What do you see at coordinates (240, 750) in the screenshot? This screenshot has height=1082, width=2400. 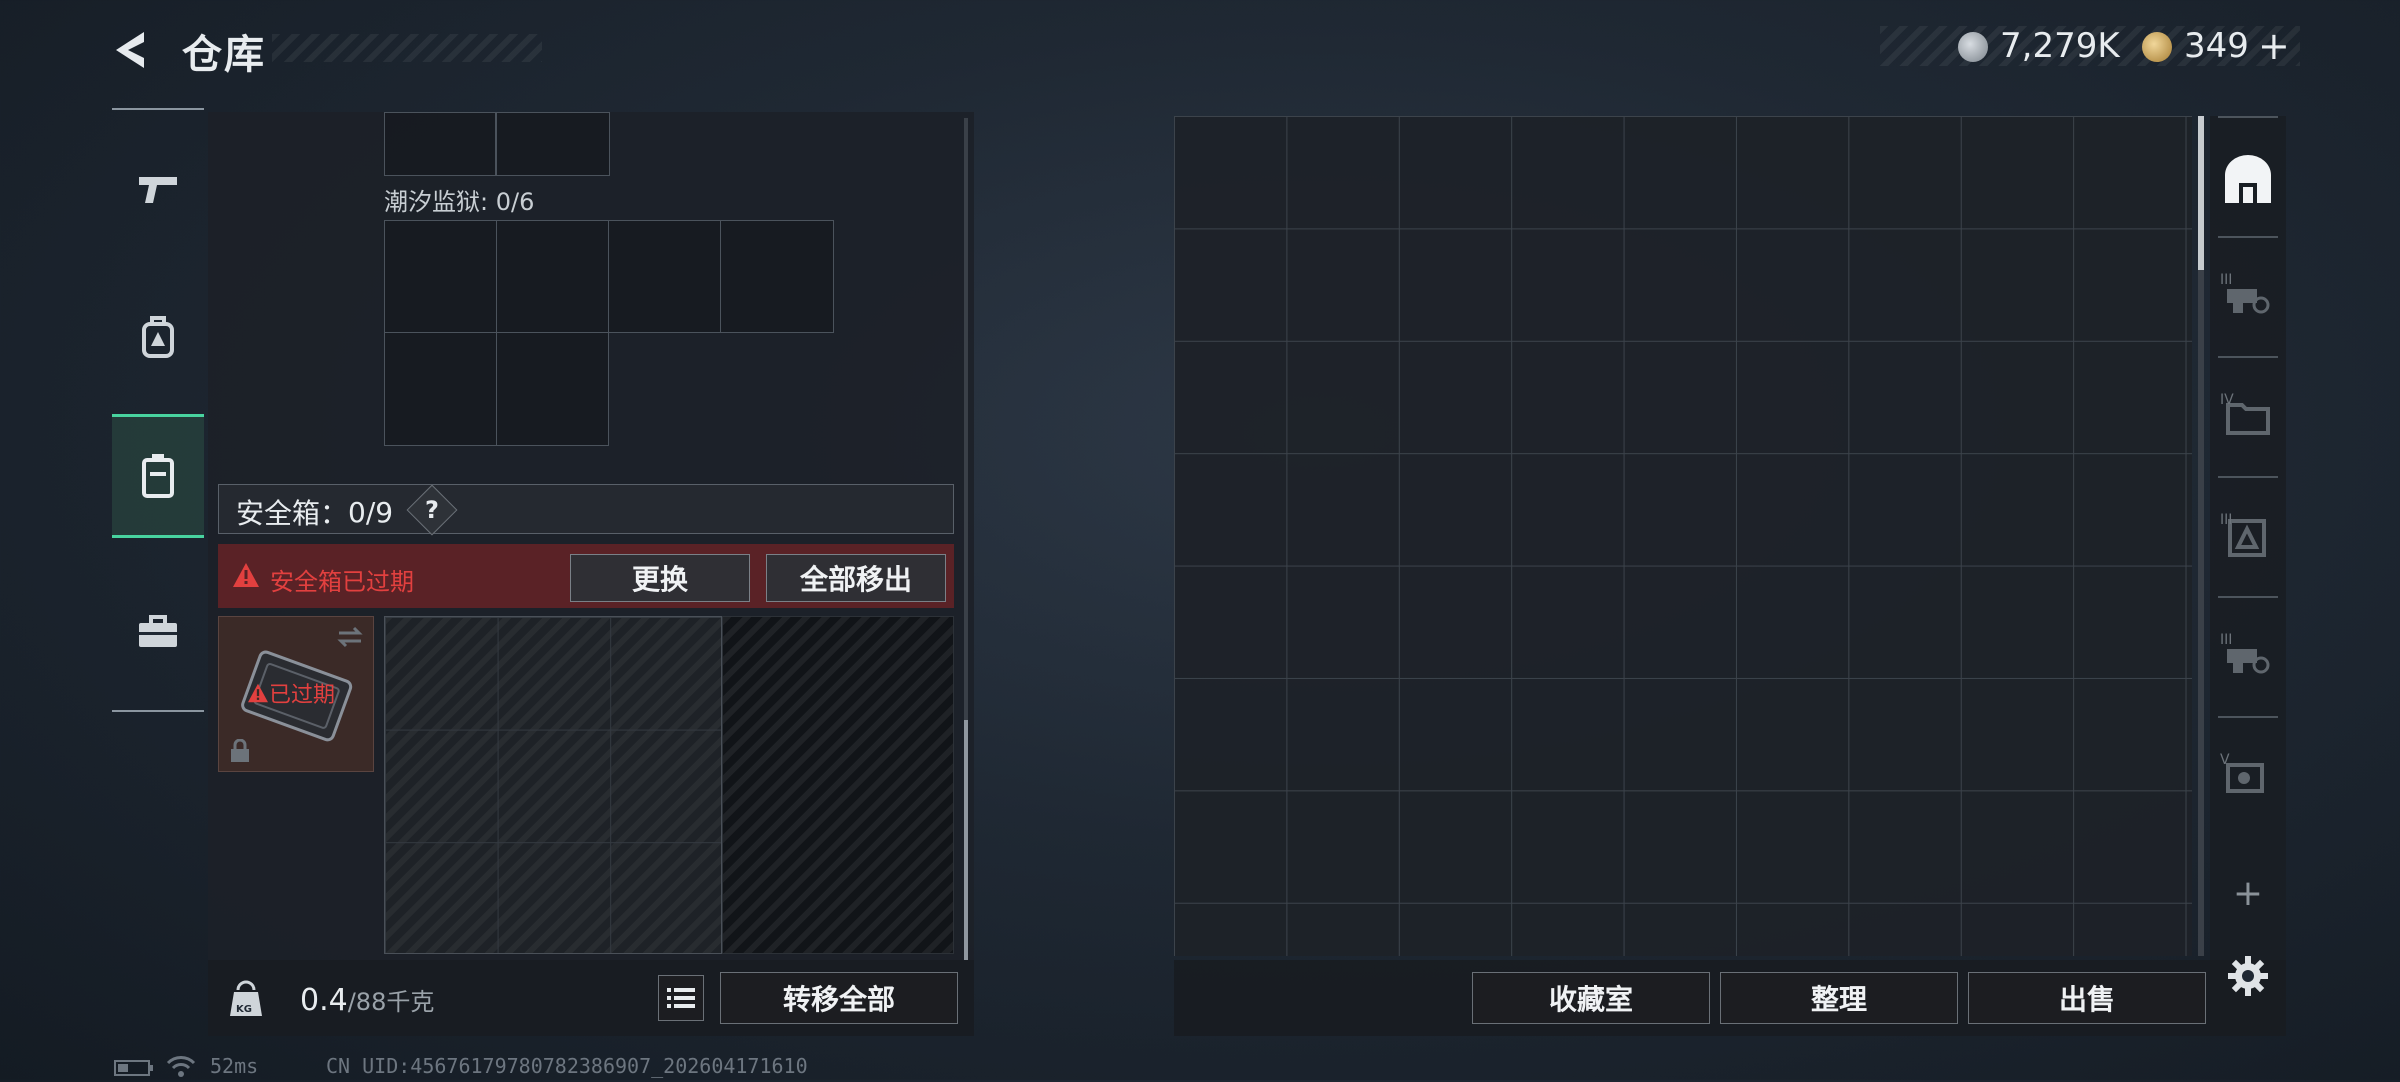 I see `lock-icon` at bounding box center [240, 750].